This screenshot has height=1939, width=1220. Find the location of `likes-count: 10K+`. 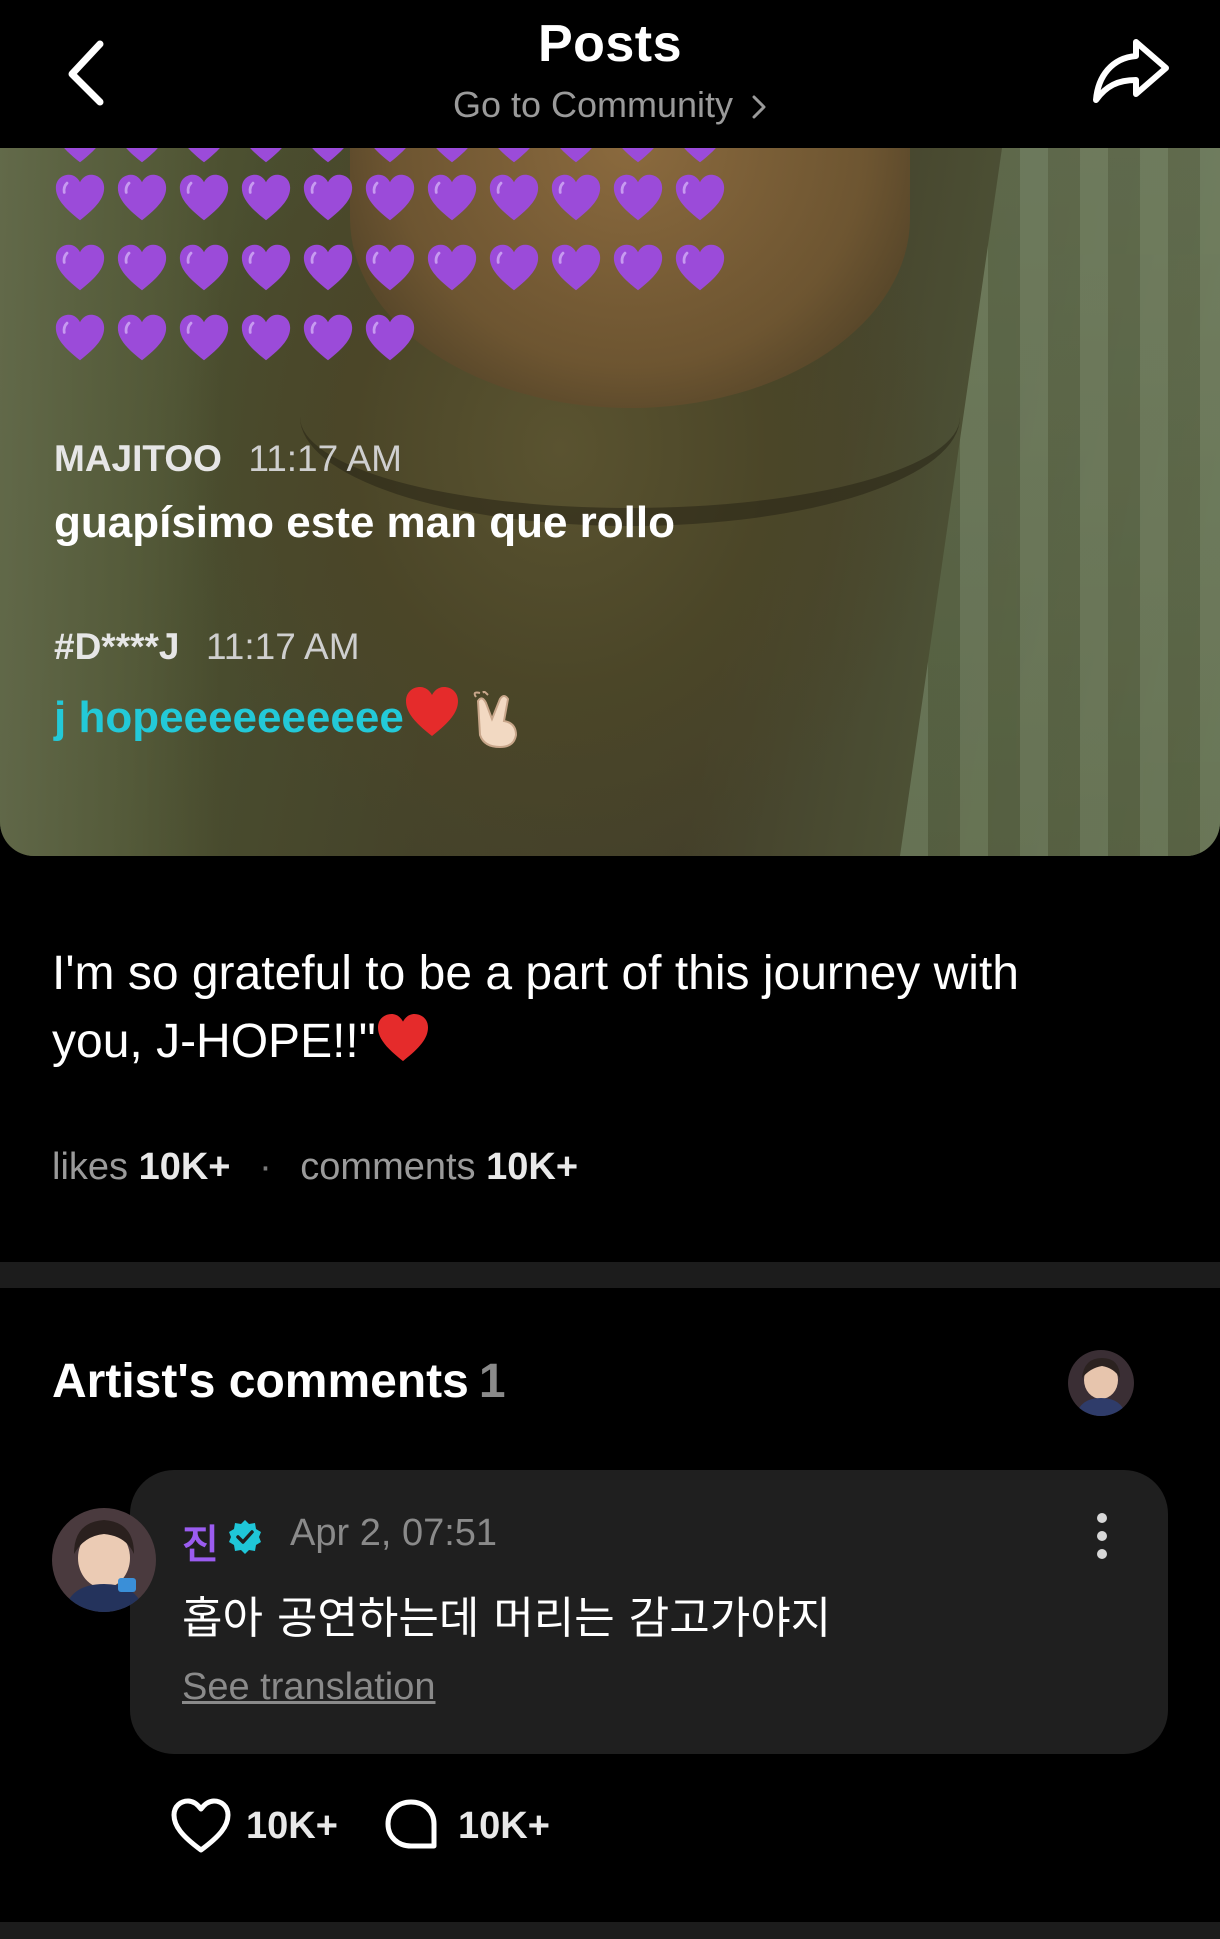

likes-count: 10K+ is located at coordinates (184, 1167).